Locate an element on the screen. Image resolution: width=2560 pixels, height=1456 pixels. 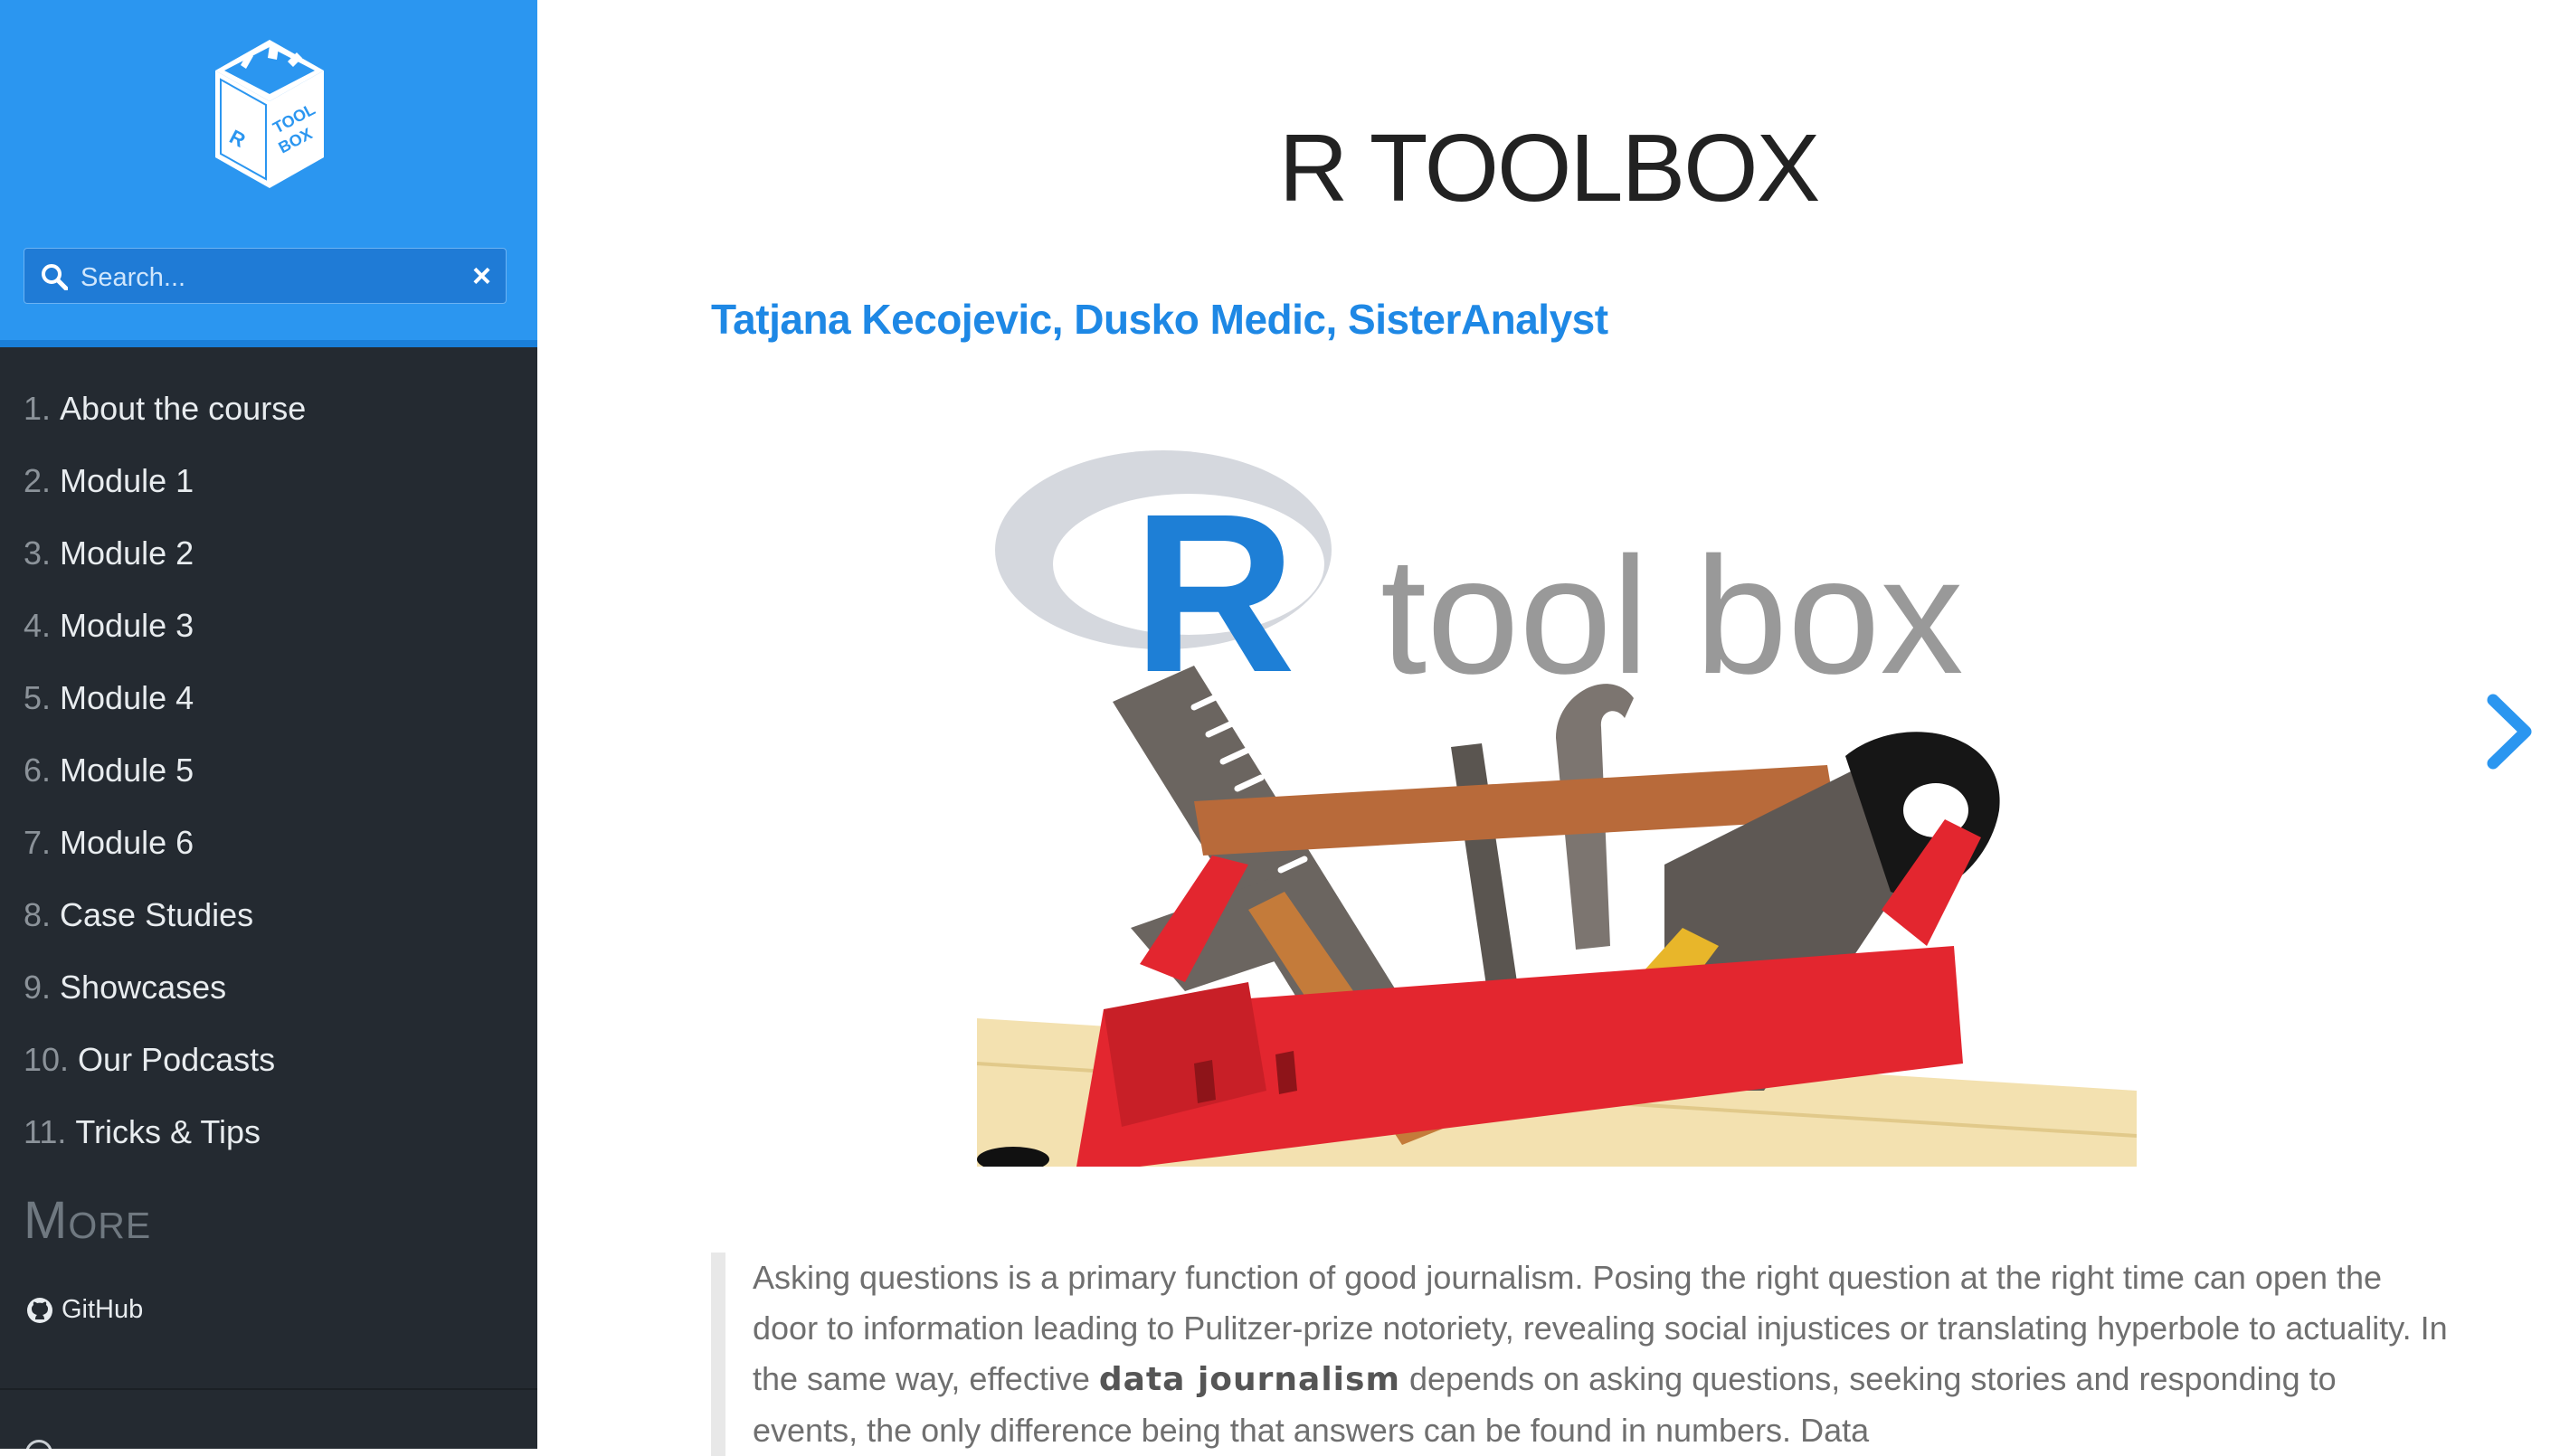
sidebar-item-module-5: 6. Module 5 is located at coordinates (268, 771).